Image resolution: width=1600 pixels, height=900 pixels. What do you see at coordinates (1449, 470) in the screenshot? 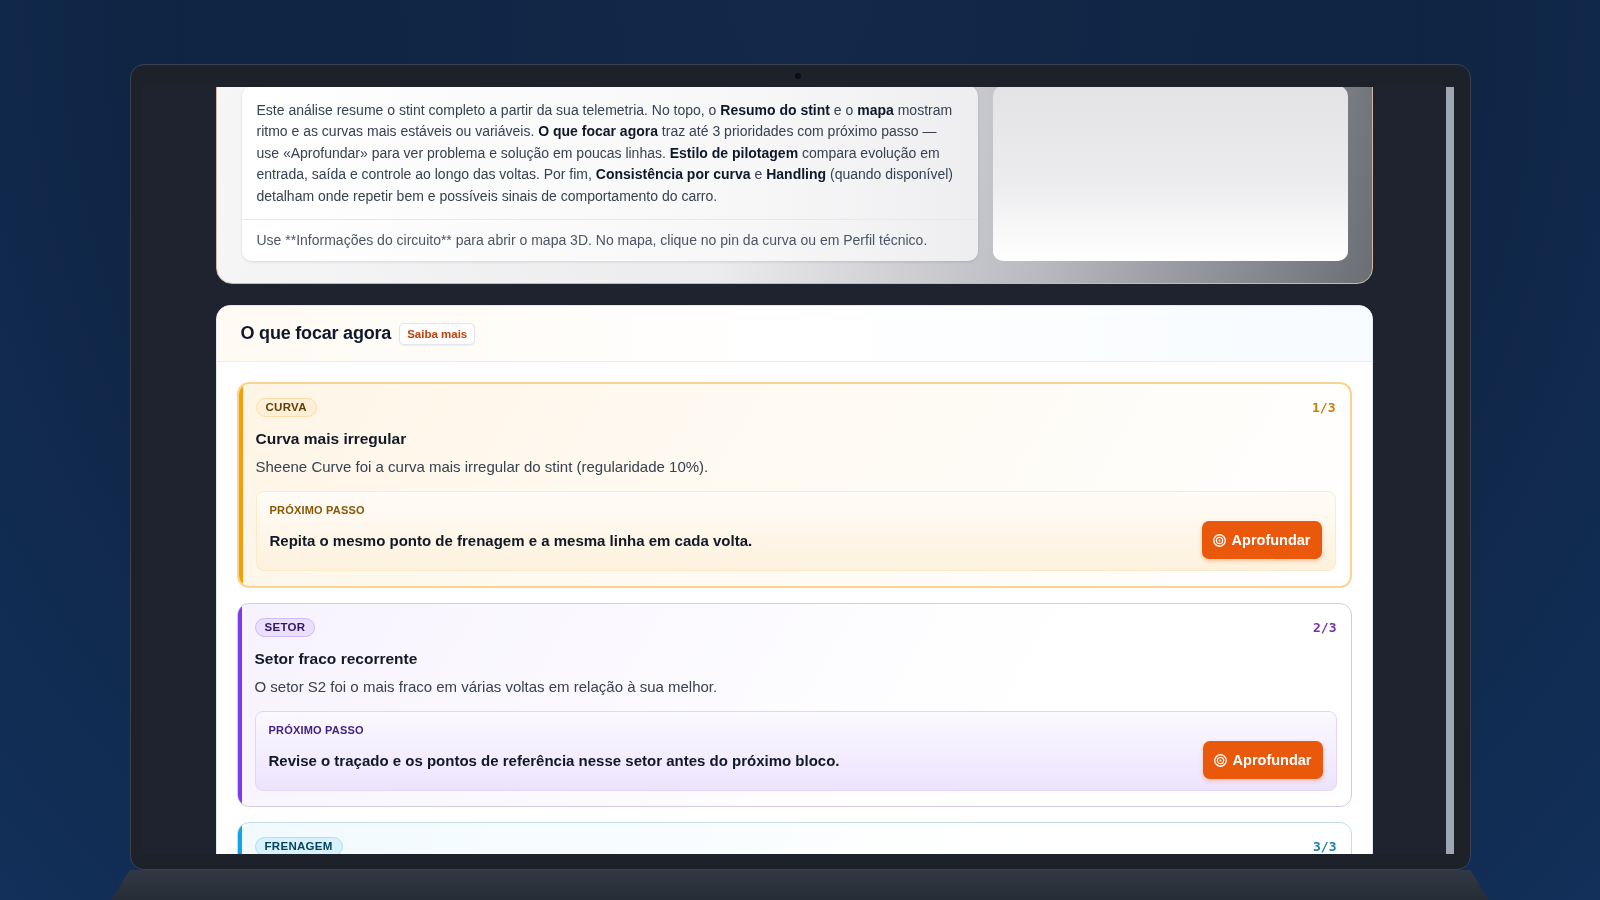
I see `scrollbar-thumb` at bounding box center [1449, 470].